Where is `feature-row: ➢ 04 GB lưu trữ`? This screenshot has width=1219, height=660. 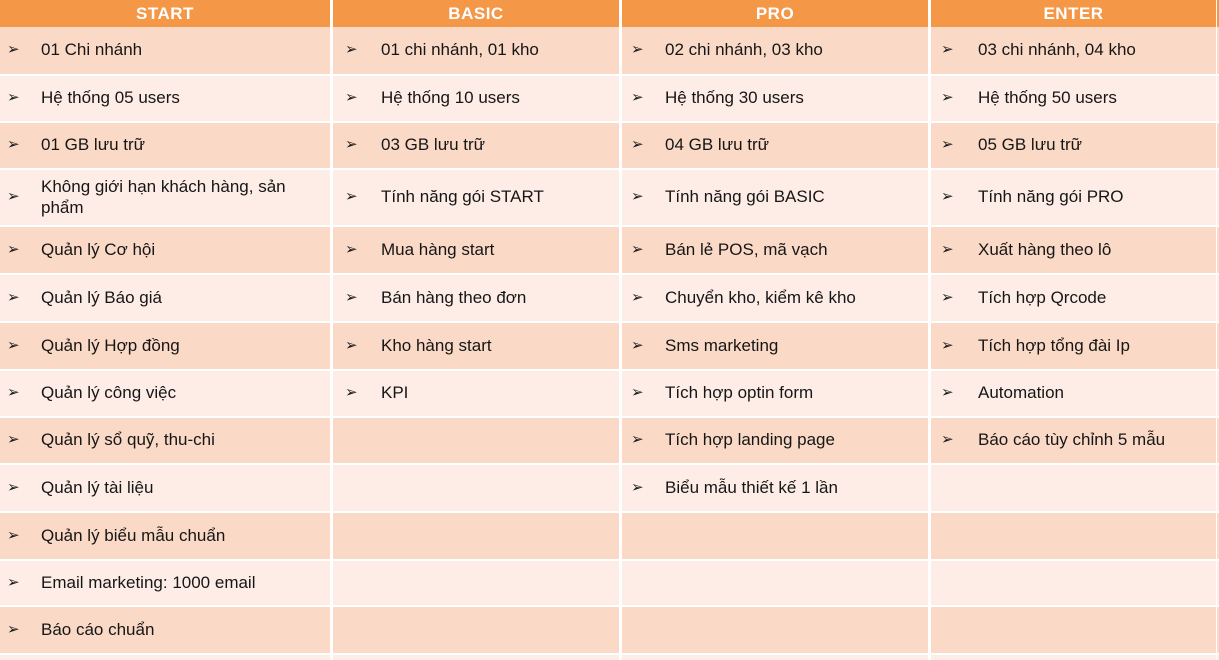 feature-row: ➢ 04 GB lưu trữ is located at coordinates (775, 146).